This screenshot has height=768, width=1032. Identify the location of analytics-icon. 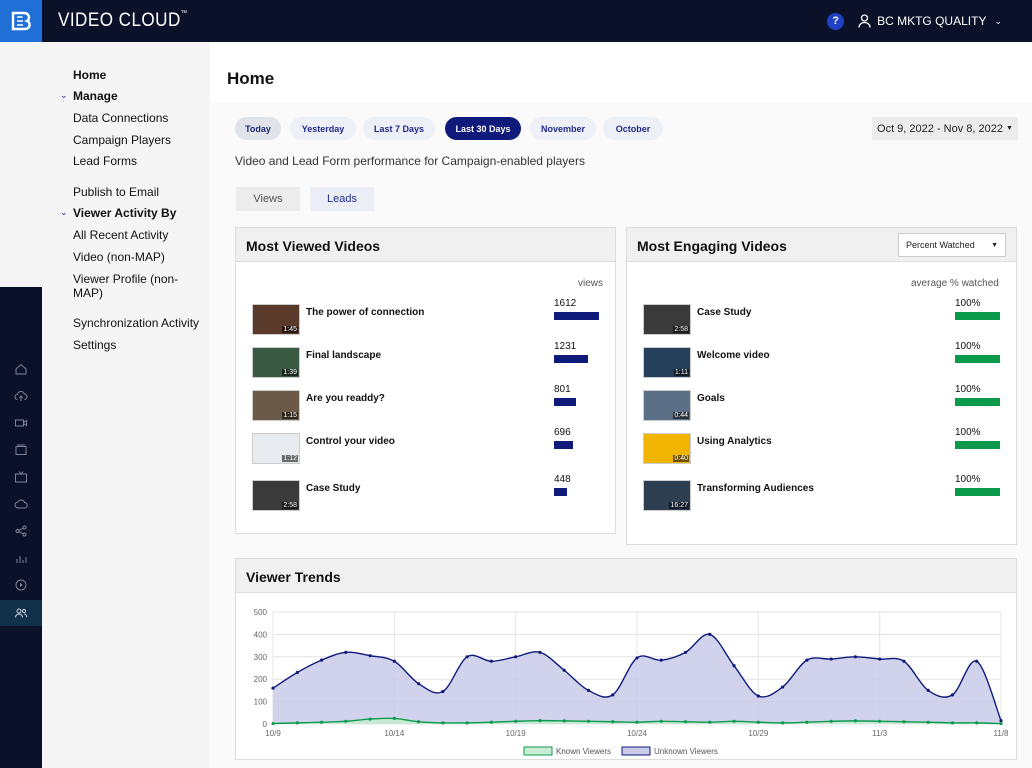
(21, 558).